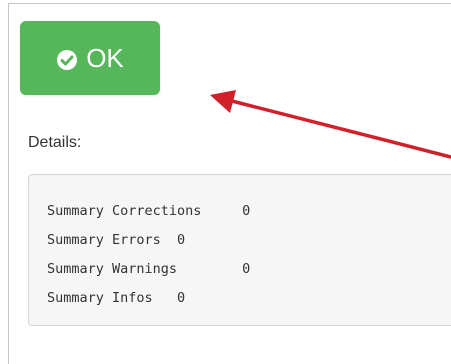  I want to click on details-label: Details:, so click(55, 142).